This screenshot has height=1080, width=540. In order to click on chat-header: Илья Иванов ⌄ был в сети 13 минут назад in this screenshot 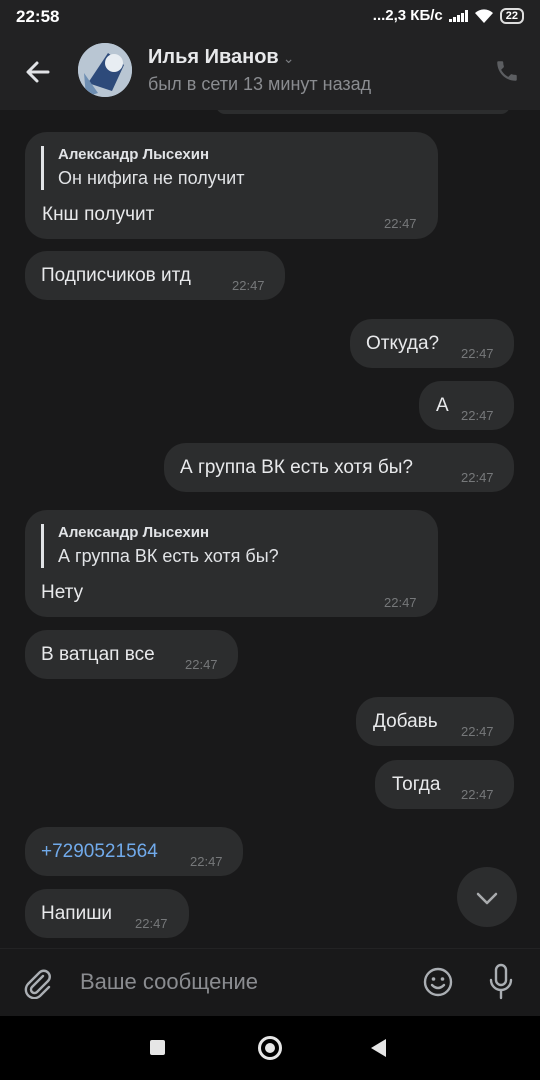, I will do `click(270, 72)`.